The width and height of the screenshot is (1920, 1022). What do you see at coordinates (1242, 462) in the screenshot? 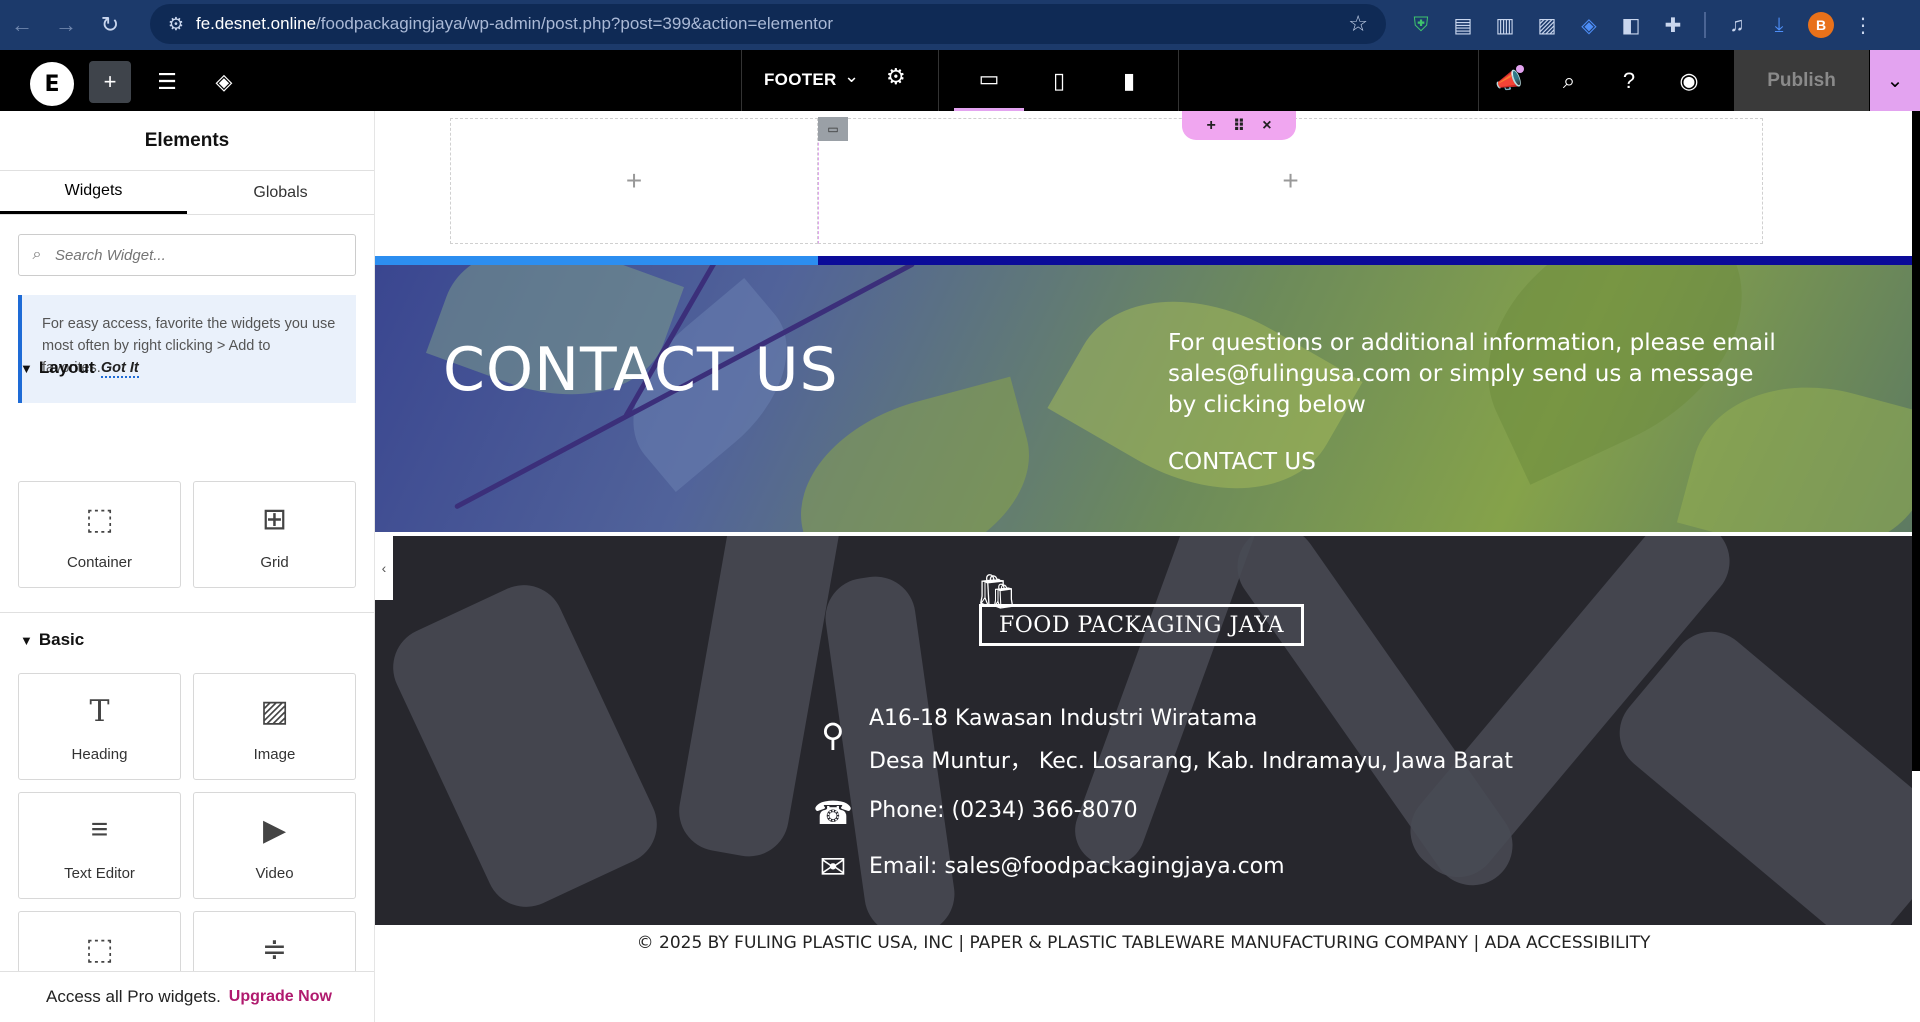
I see `contact-us-link: CONTACT US` at bounding box center [1242, 462].